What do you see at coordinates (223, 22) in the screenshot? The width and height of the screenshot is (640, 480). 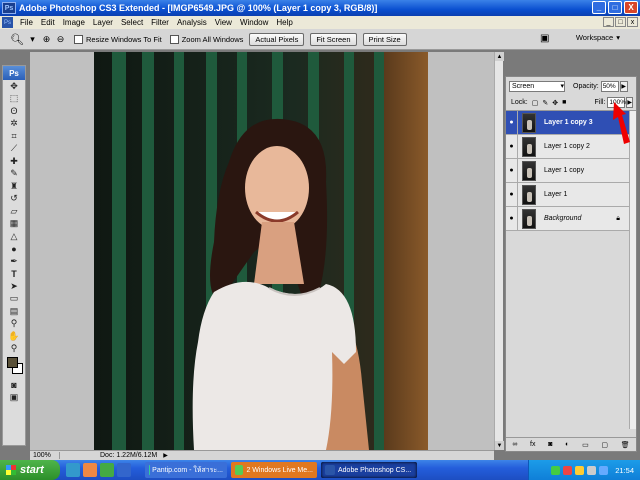 I see `menu-view: View` at bounding box center [223, 22].